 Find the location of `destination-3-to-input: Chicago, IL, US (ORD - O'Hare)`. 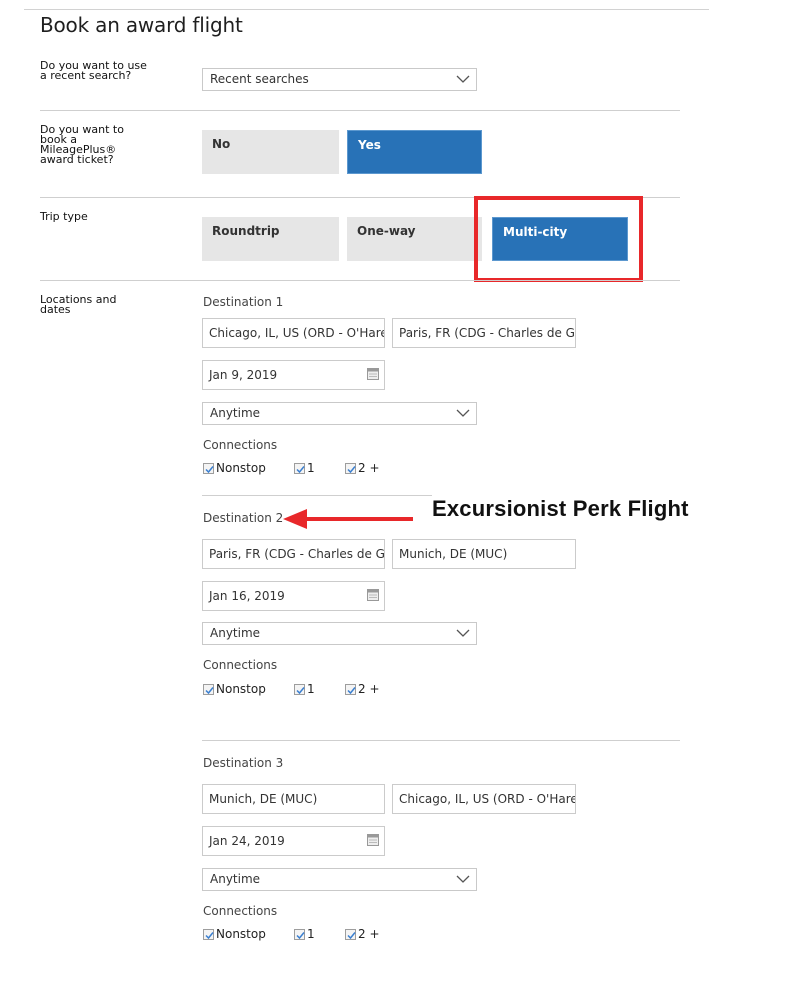

destination-3-to-input: Chicago, IL, US (ORD - O'Hare) is located at coordinates (484, 799).